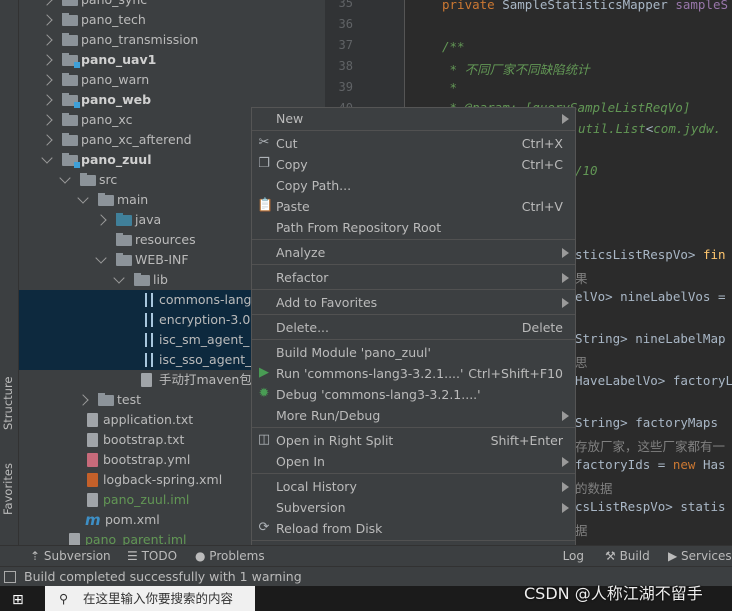 Image resolution: width=732 pixels, height=611 pixels. Describe the element at coordinates (316, 486) in the screenshot. I see `menu-item-label: Local History` at that location.